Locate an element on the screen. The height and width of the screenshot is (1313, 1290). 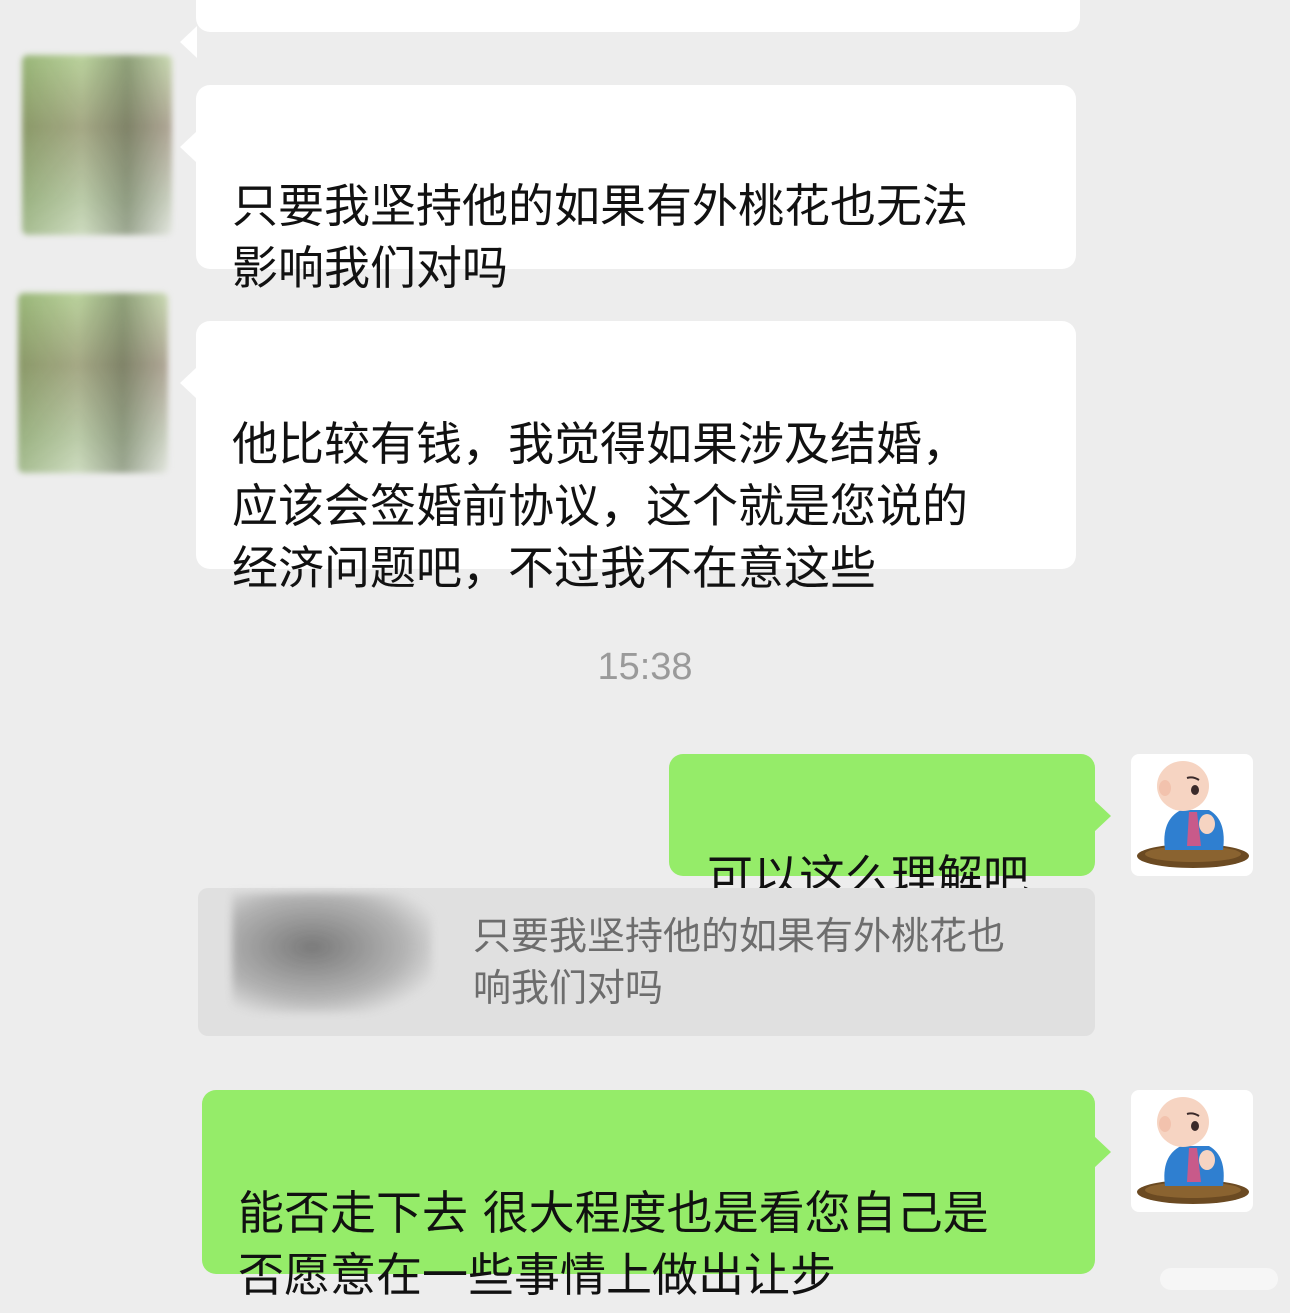
quoted-text: 只要我坚持他的如果有外桃花也 响我们对吗 is located at coordinates (739, 962).